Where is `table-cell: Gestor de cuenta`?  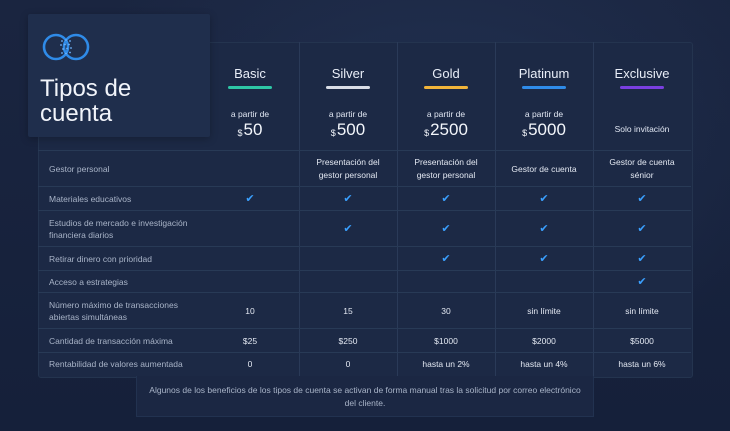
table-cell: Gestor de cuenta is located at coordinates (544, 168).